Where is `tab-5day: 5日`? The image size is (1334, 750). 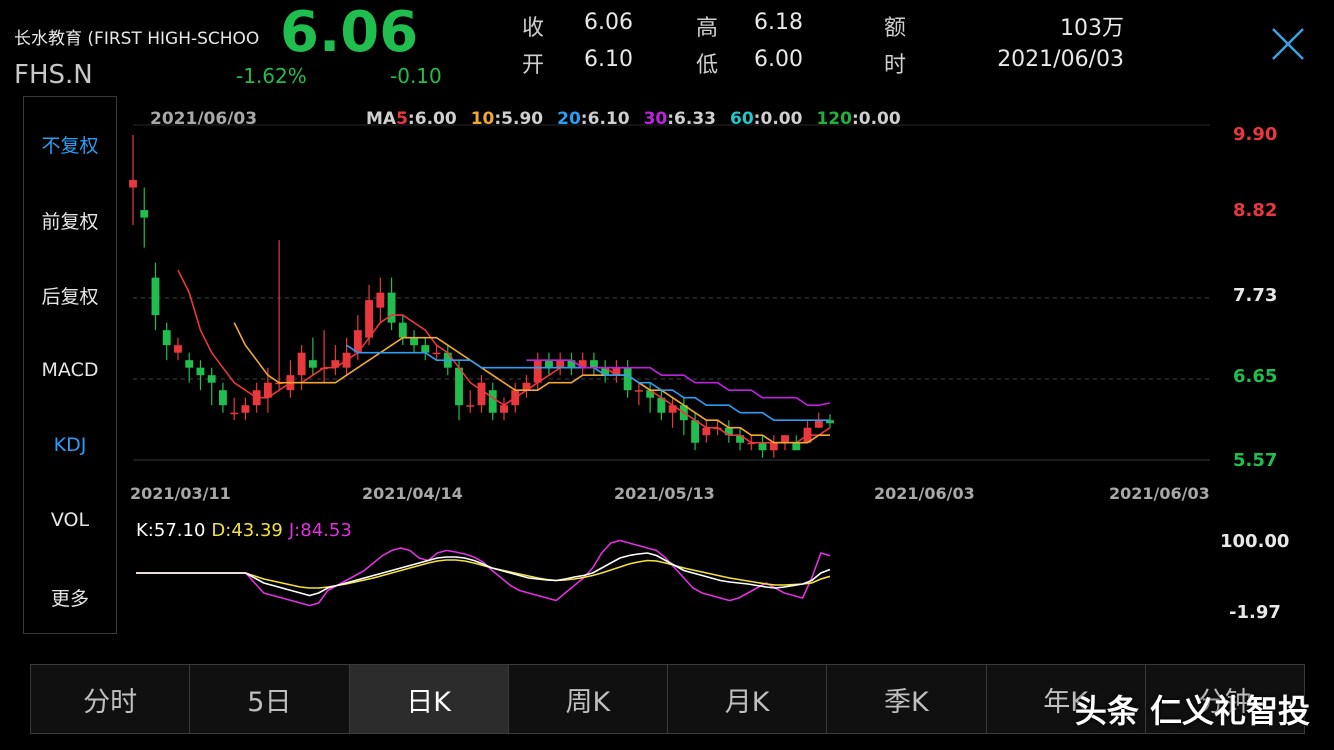 tab-5day: 5日 is located at coordinates (270, 699).